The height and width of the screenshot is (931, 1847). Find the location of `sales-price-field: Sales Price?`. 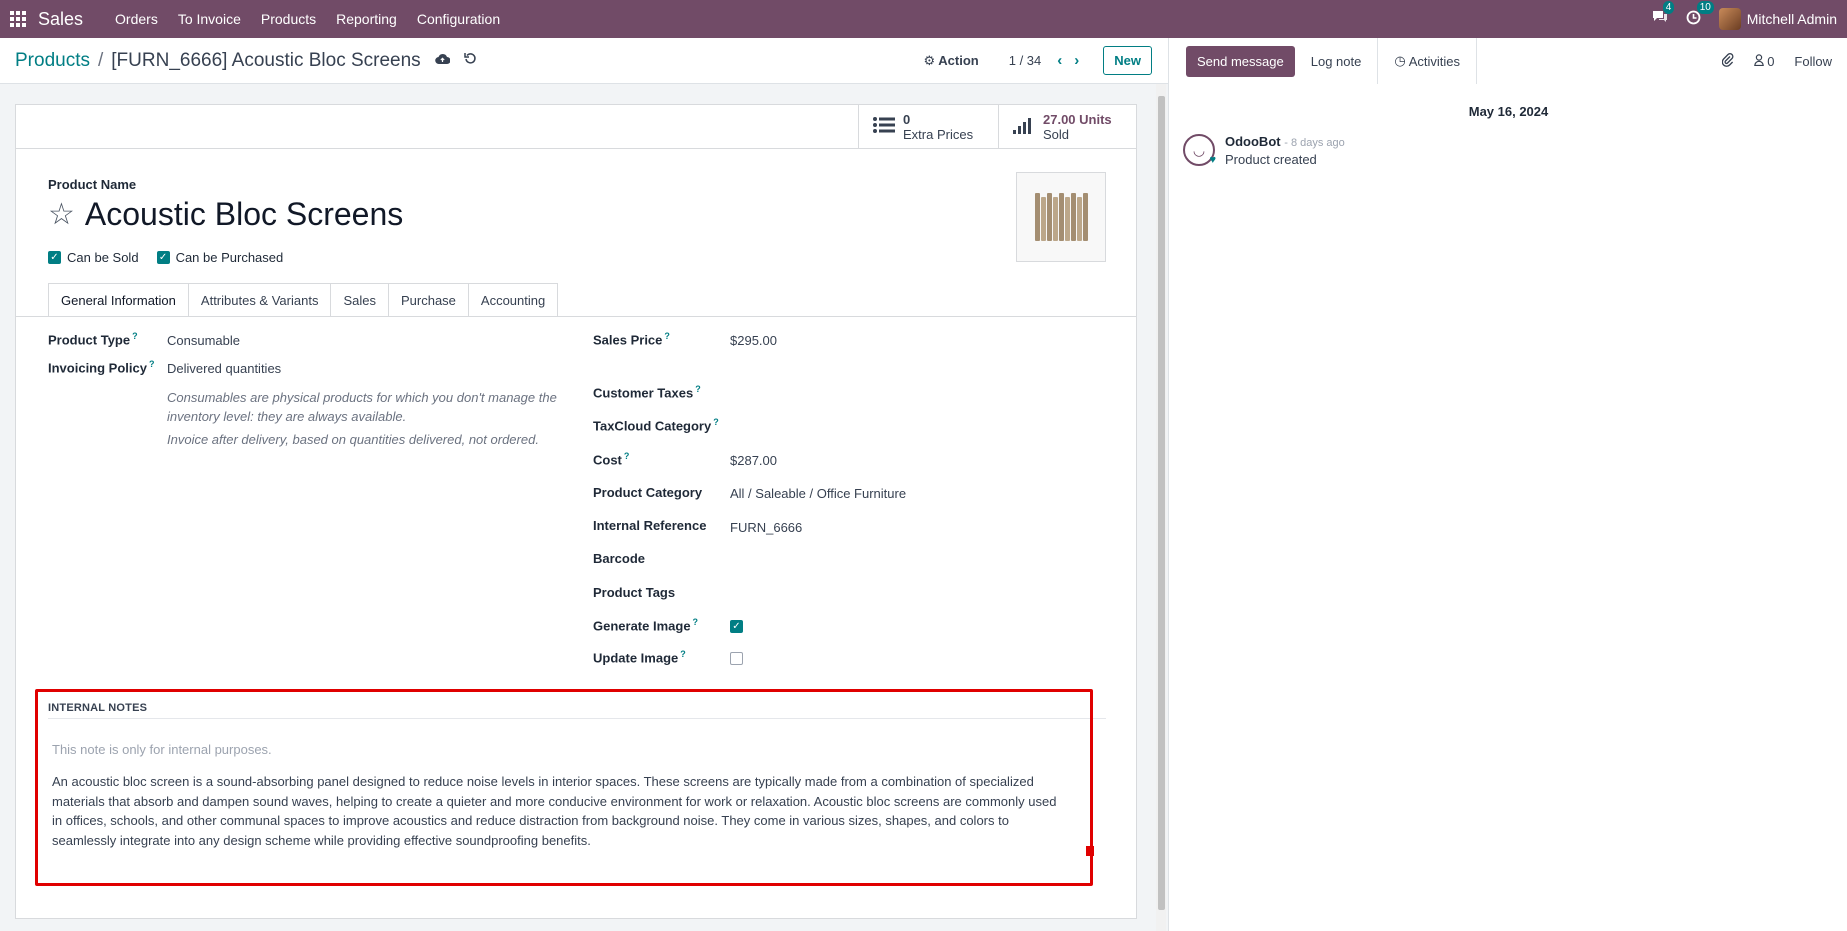

sales-price-field: Sales Price? is located at coordinates (631, 339).